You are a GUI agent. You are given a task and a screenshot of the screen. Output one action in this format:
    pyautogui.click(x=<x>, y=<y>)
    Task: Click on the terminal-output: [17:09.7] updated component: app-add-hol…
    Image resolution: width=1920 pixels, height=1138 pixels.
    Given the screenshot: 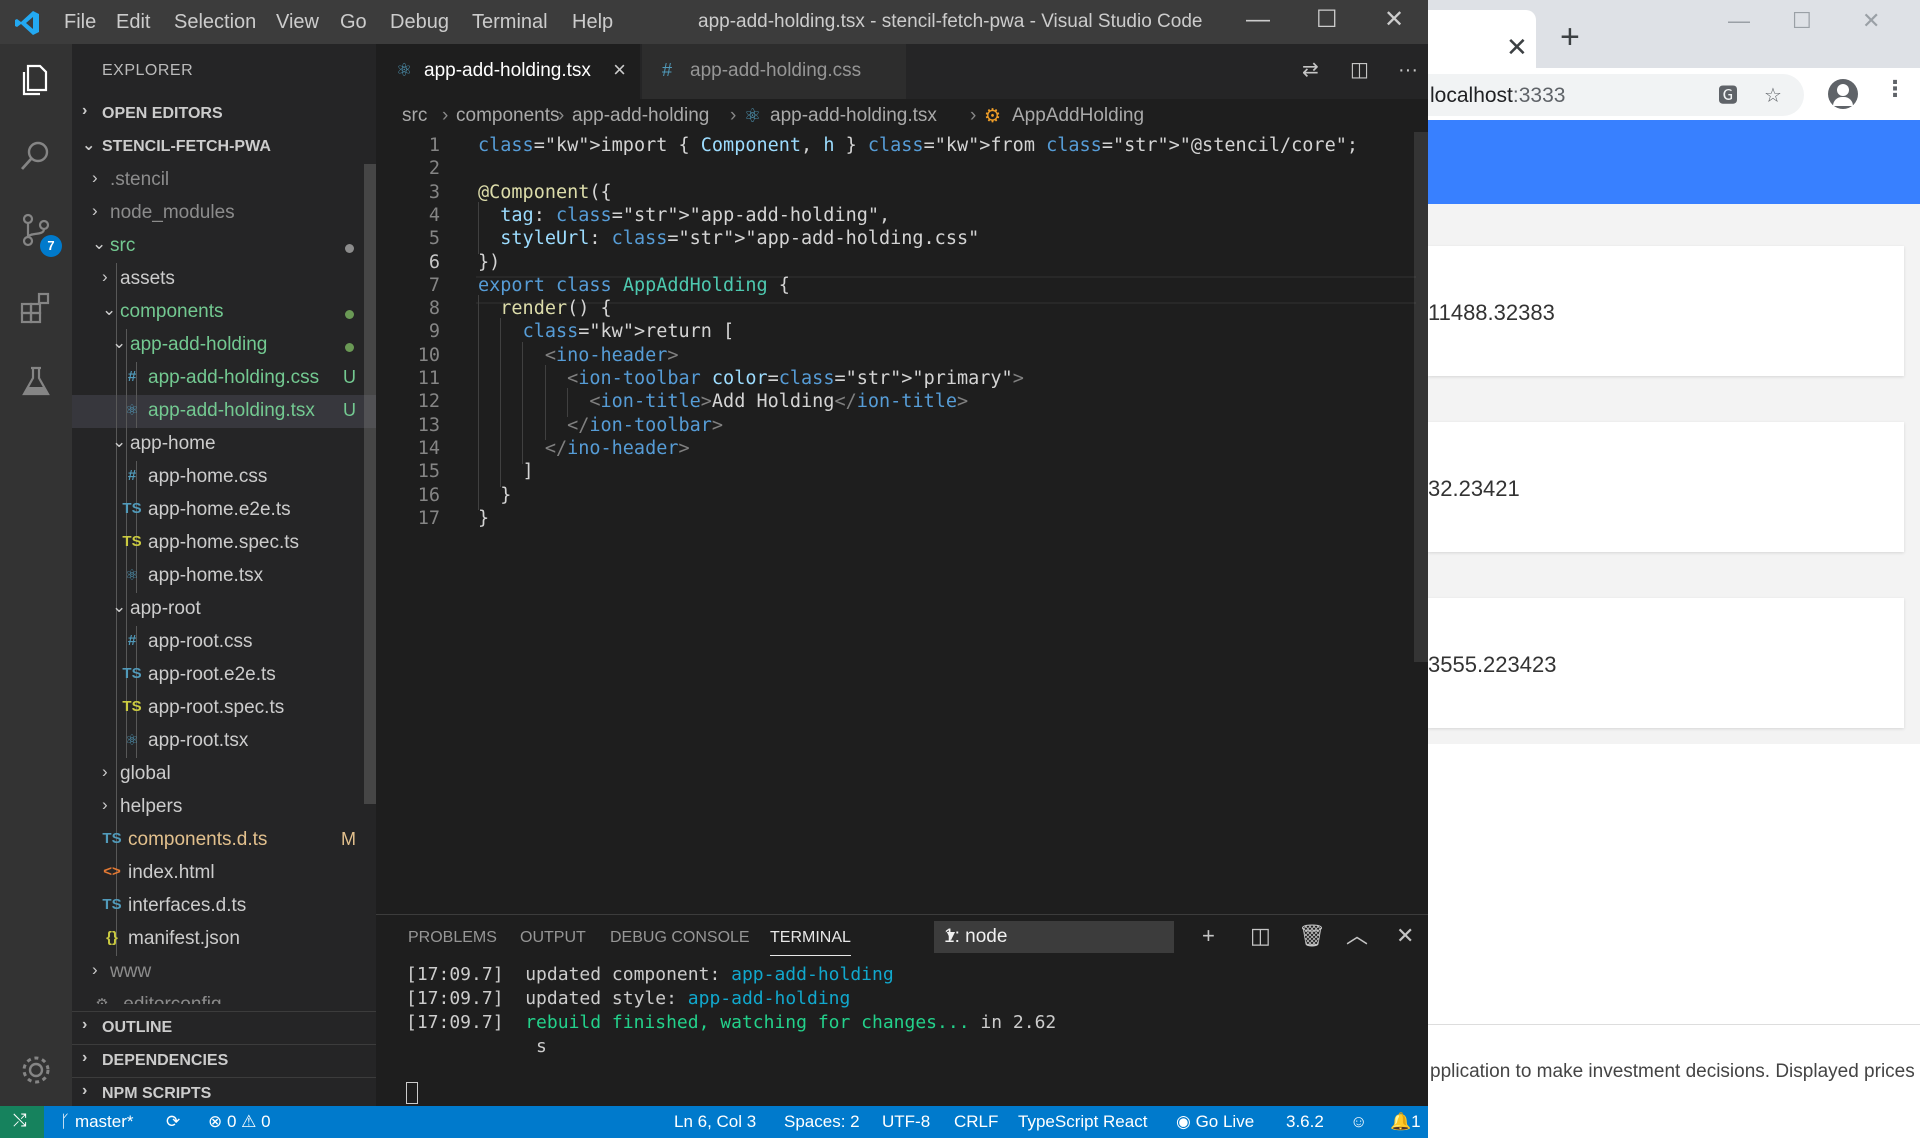 What is the action you would take?
    pyautogui.click(x=731, y=1011)
    